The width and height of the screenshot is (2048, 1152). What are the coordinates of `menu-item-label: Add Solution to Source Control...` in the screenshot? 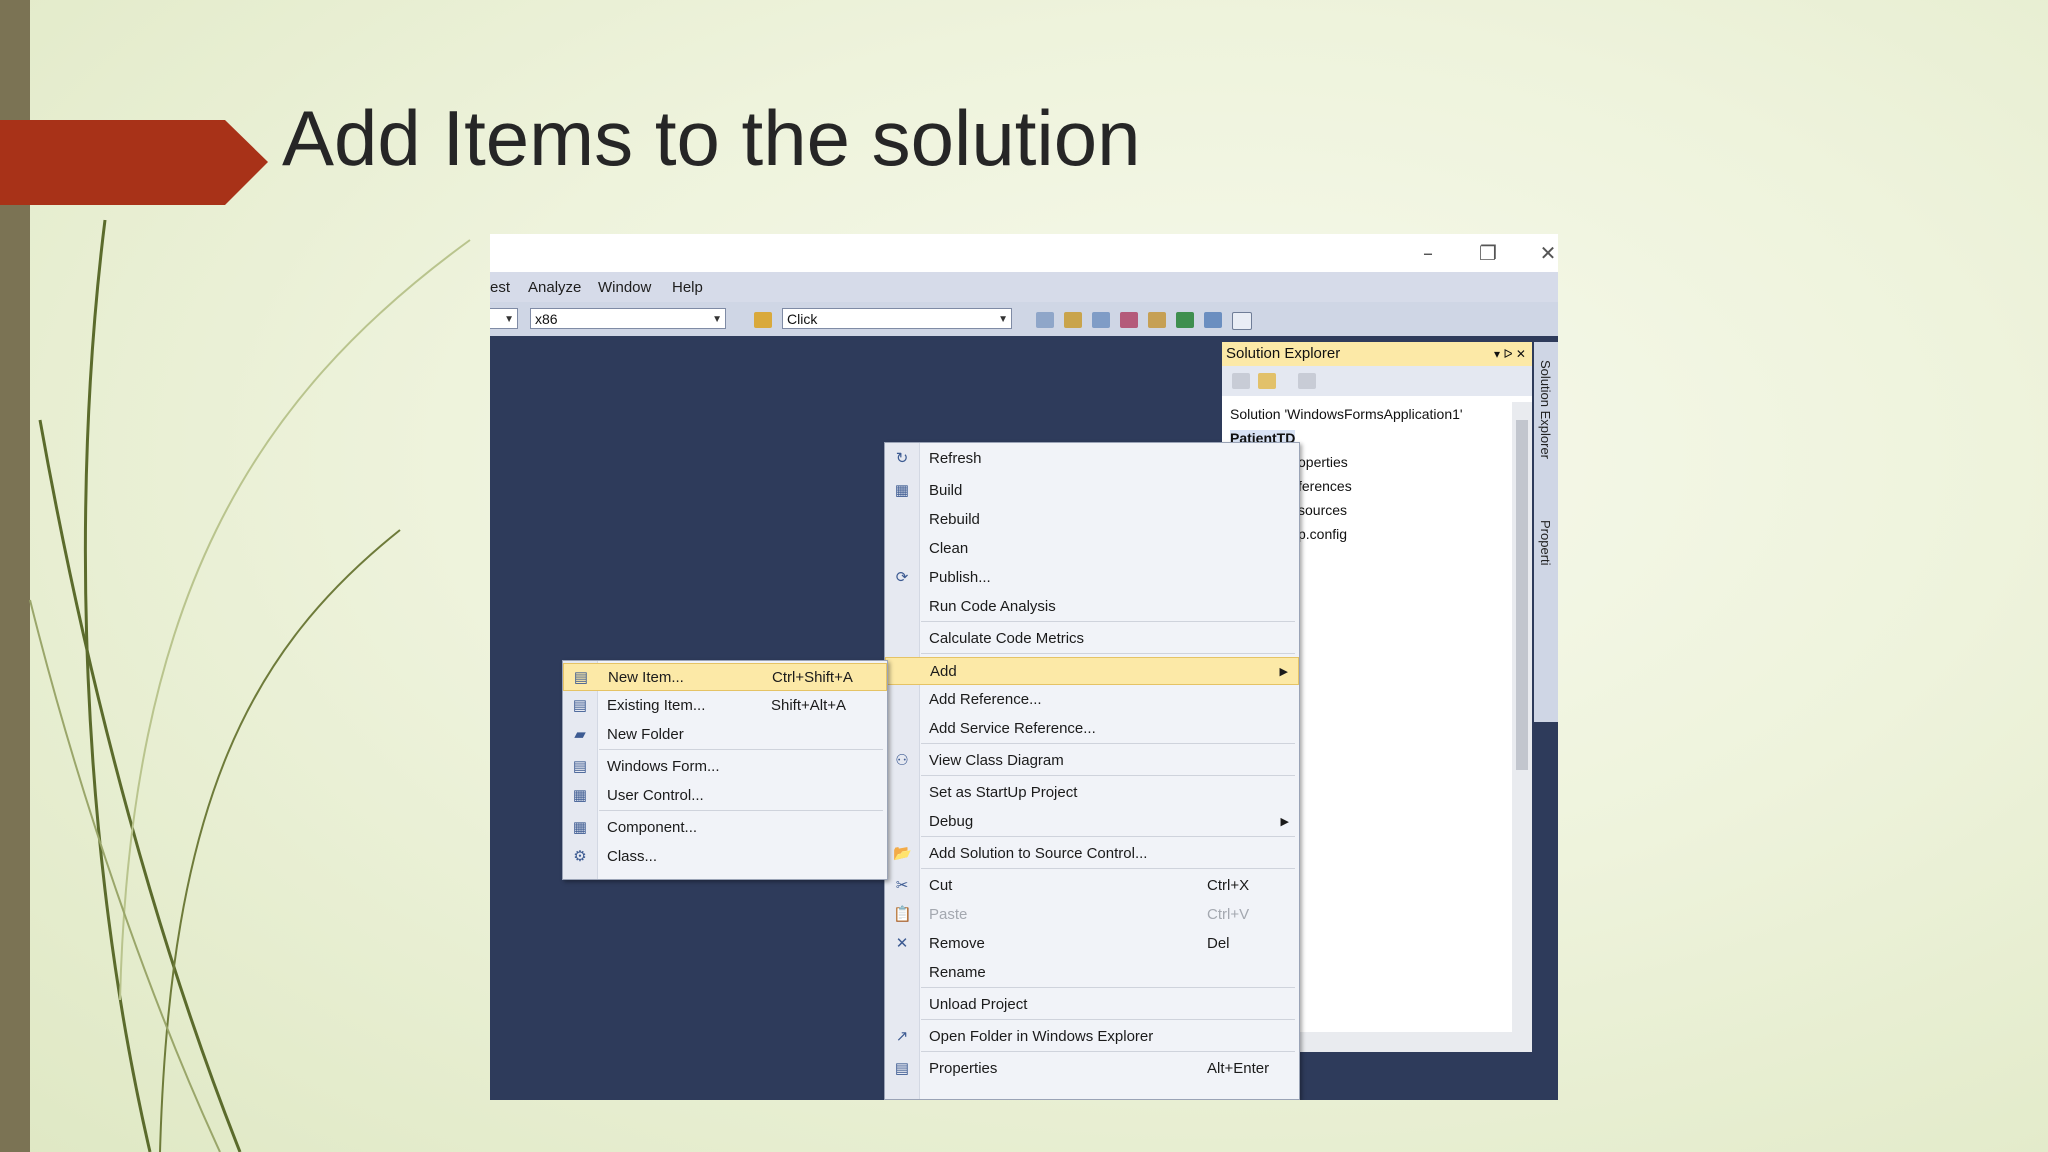 It's located at (1038, 853).